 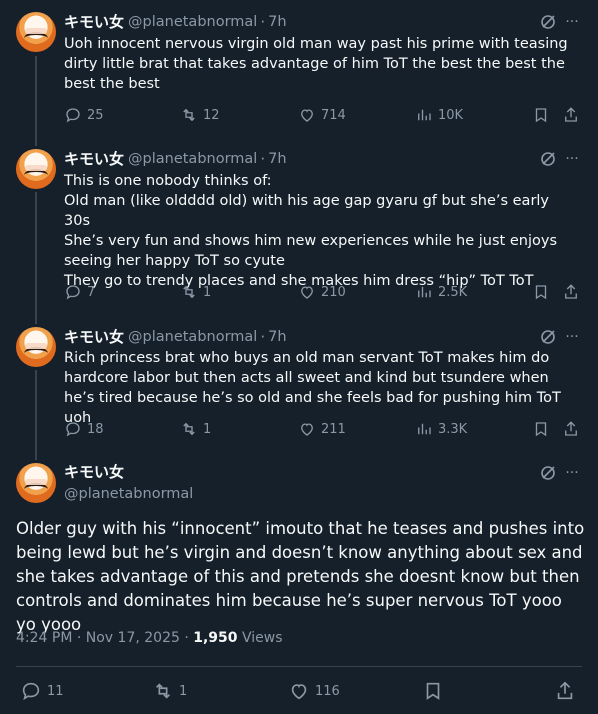 I want to click on like-button: 210, so click(x=322, y=292).